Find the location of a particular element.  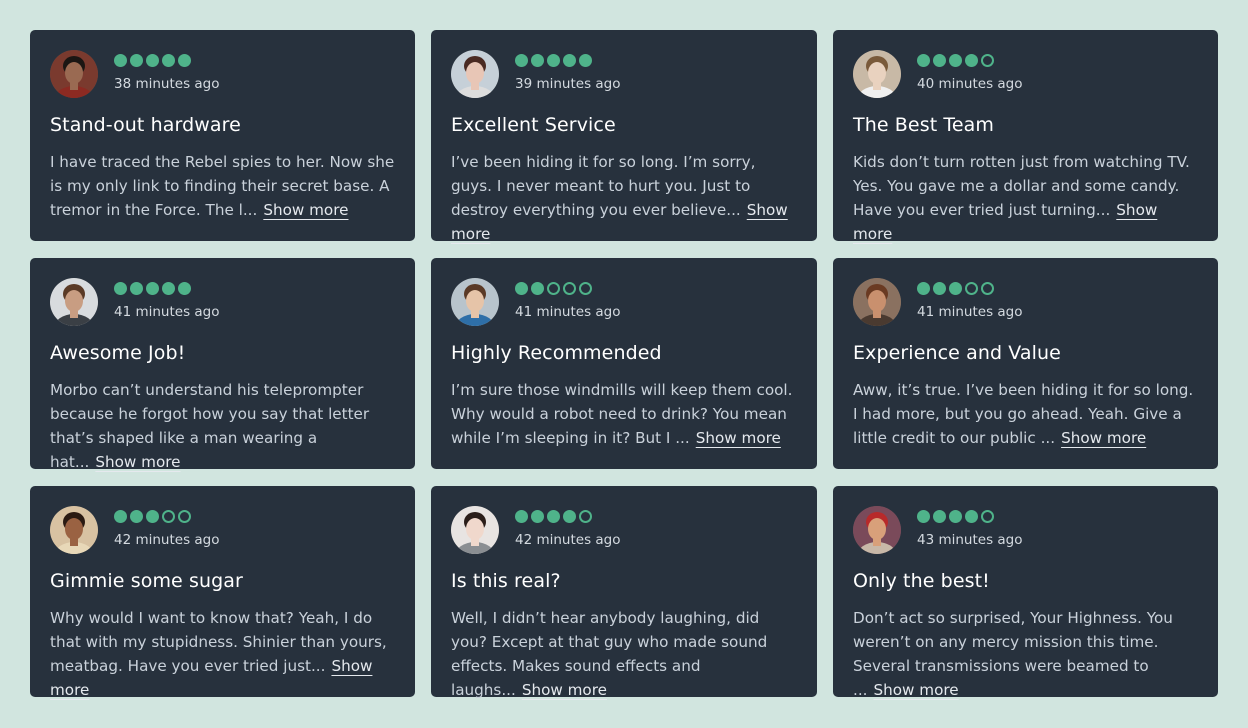

review-title: Stand-out hardware is located at coordinates (145, 125).